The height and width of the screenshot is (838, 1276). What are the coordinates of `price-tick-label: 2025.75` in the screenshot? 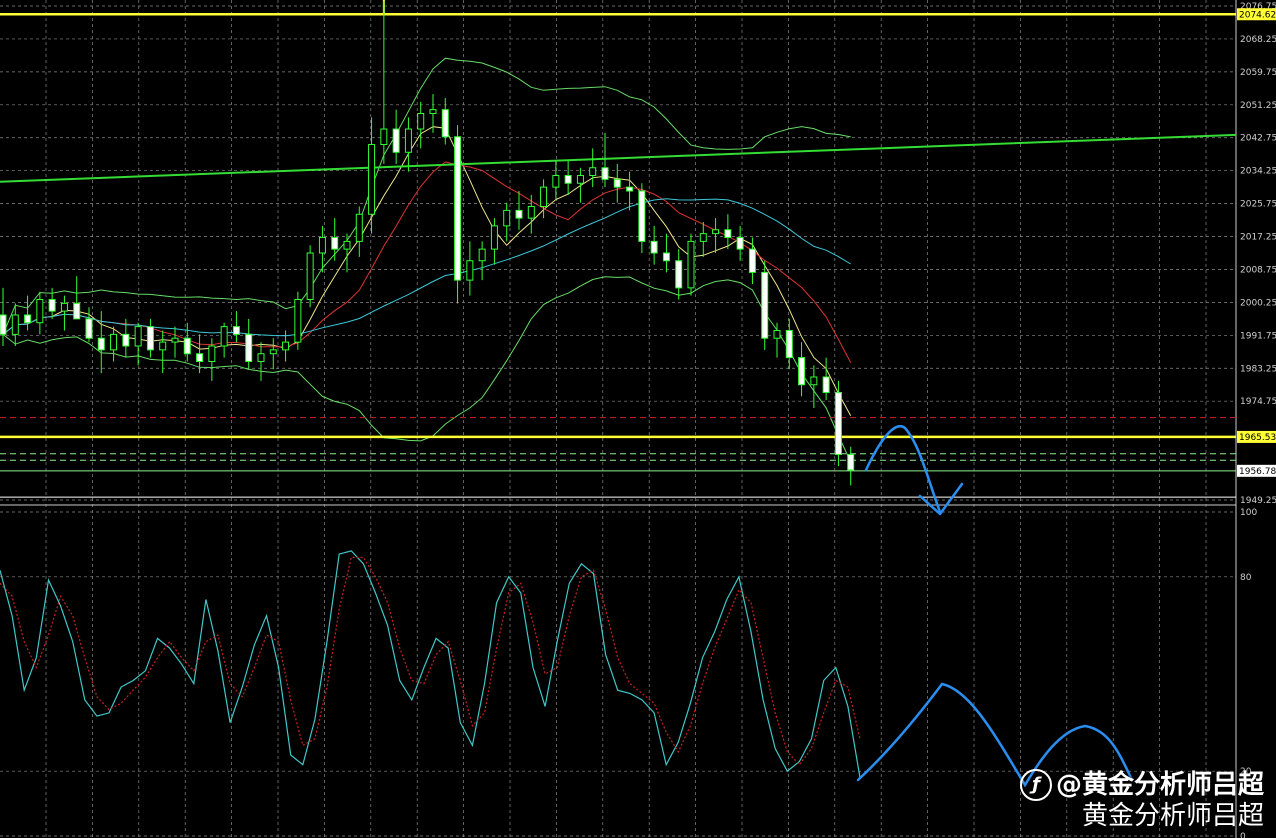 It's located at (1258, 205).